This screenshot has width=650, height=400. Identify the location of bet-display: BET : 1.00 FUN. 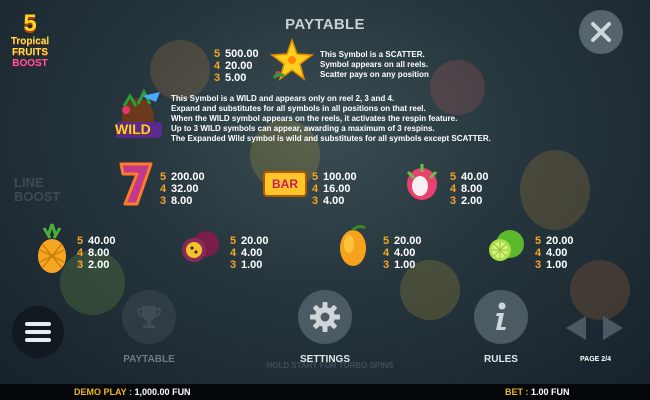
(537, 392).